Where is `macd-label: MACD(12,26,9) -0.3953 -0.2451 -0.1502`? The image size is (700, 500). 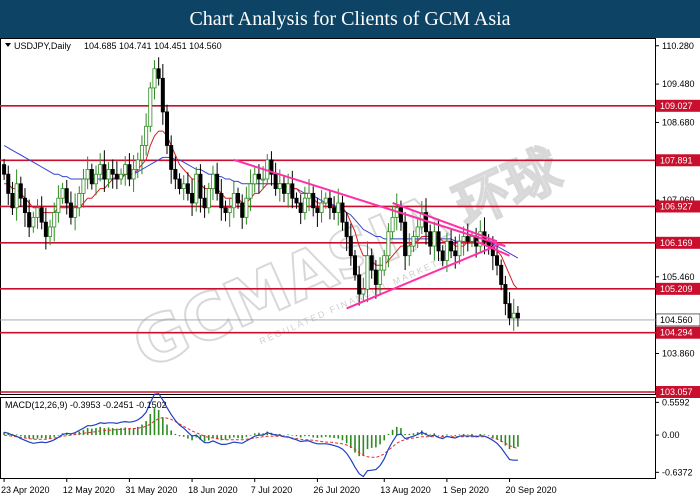 macd-label: MACD(12,26,9) -0.3953 -0.2451 -0.1502 is located at coordinates (86, 405).